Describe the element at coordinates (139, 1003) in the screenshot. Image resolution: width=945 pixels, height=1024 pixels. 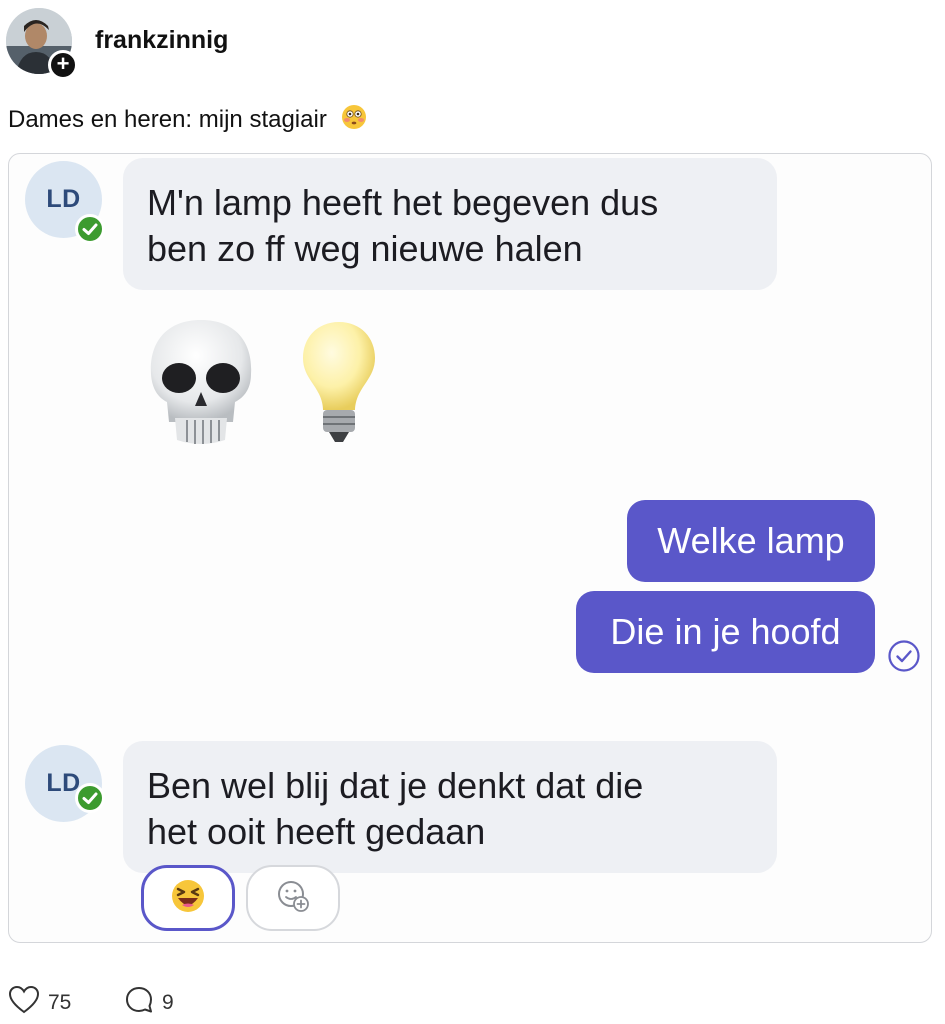
I see `comment-bubble-icon` at that location.